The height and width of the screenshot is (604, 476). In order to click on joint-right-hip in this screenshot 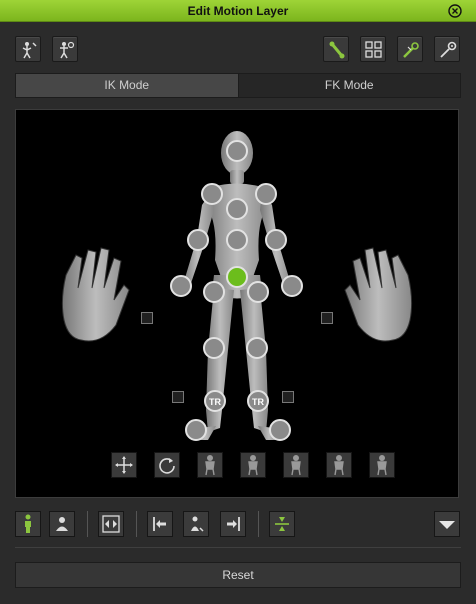, I will do `click(258, 292)`.